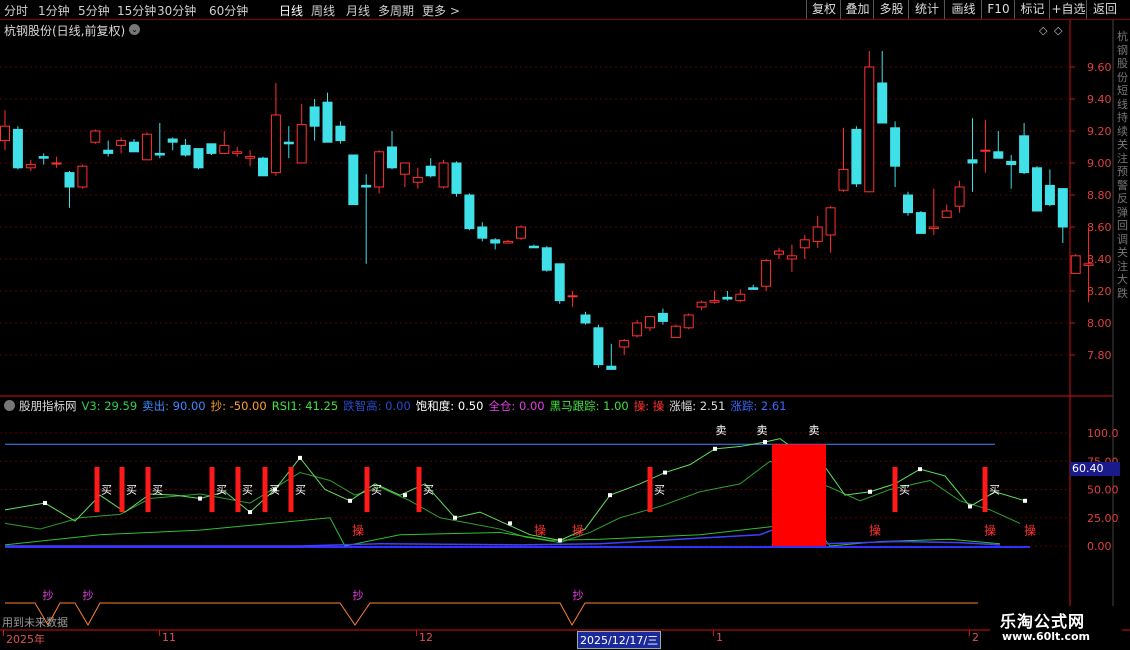  What do you see at coordinates (136, 10) in the screenshot?
I see `period-3: 15分钟` at bounding box center [136, 10].